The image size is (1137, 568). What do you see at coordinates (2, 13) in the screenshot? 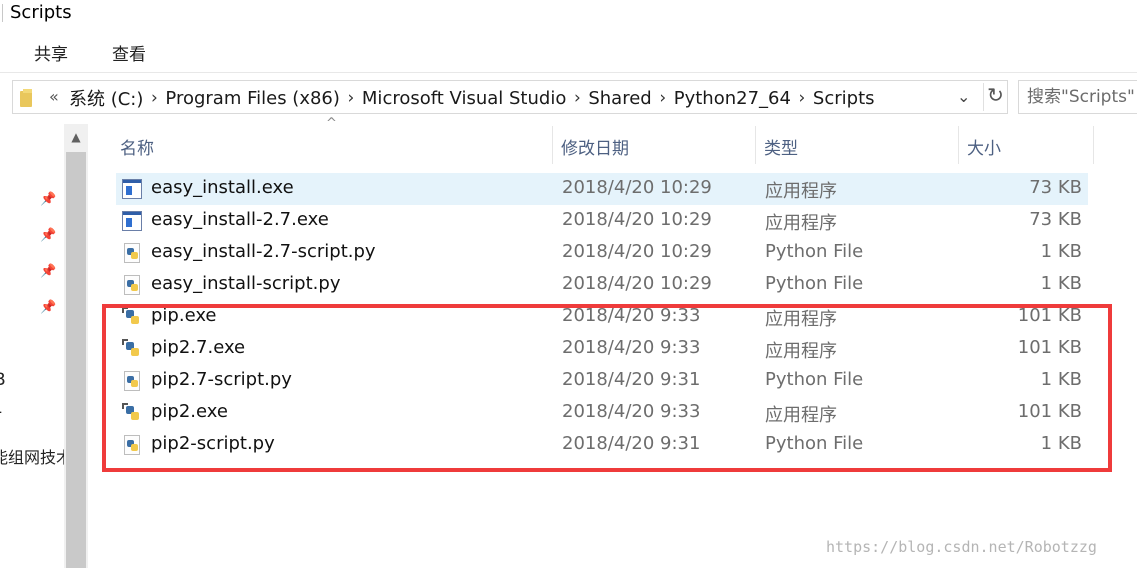
I see `title-bar-edge` at bounding box center [2, 13].